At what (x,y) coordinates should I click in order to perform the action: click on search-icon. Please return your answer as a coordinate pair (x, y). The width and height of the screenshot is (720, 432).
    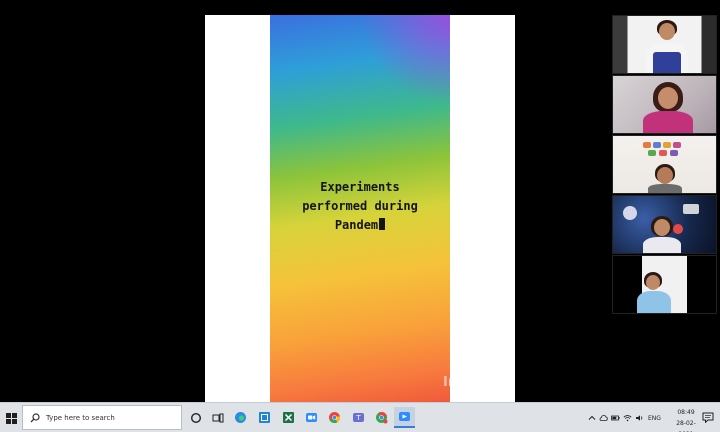
    Looking at the image, I should click on (35, 417).